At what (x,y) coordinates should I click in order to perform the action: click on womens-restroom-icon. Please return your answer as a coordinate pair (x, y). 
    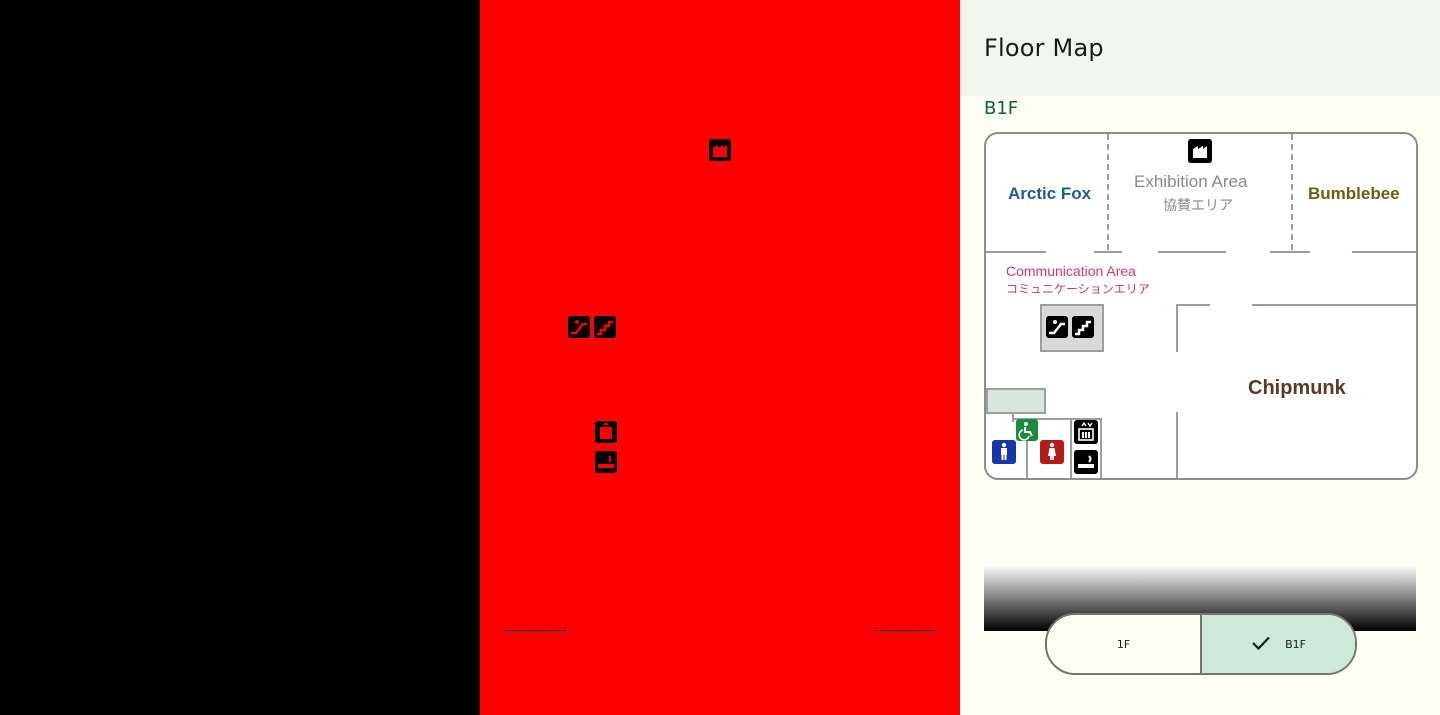
    Looking at the image, I should click on (1052, 452).